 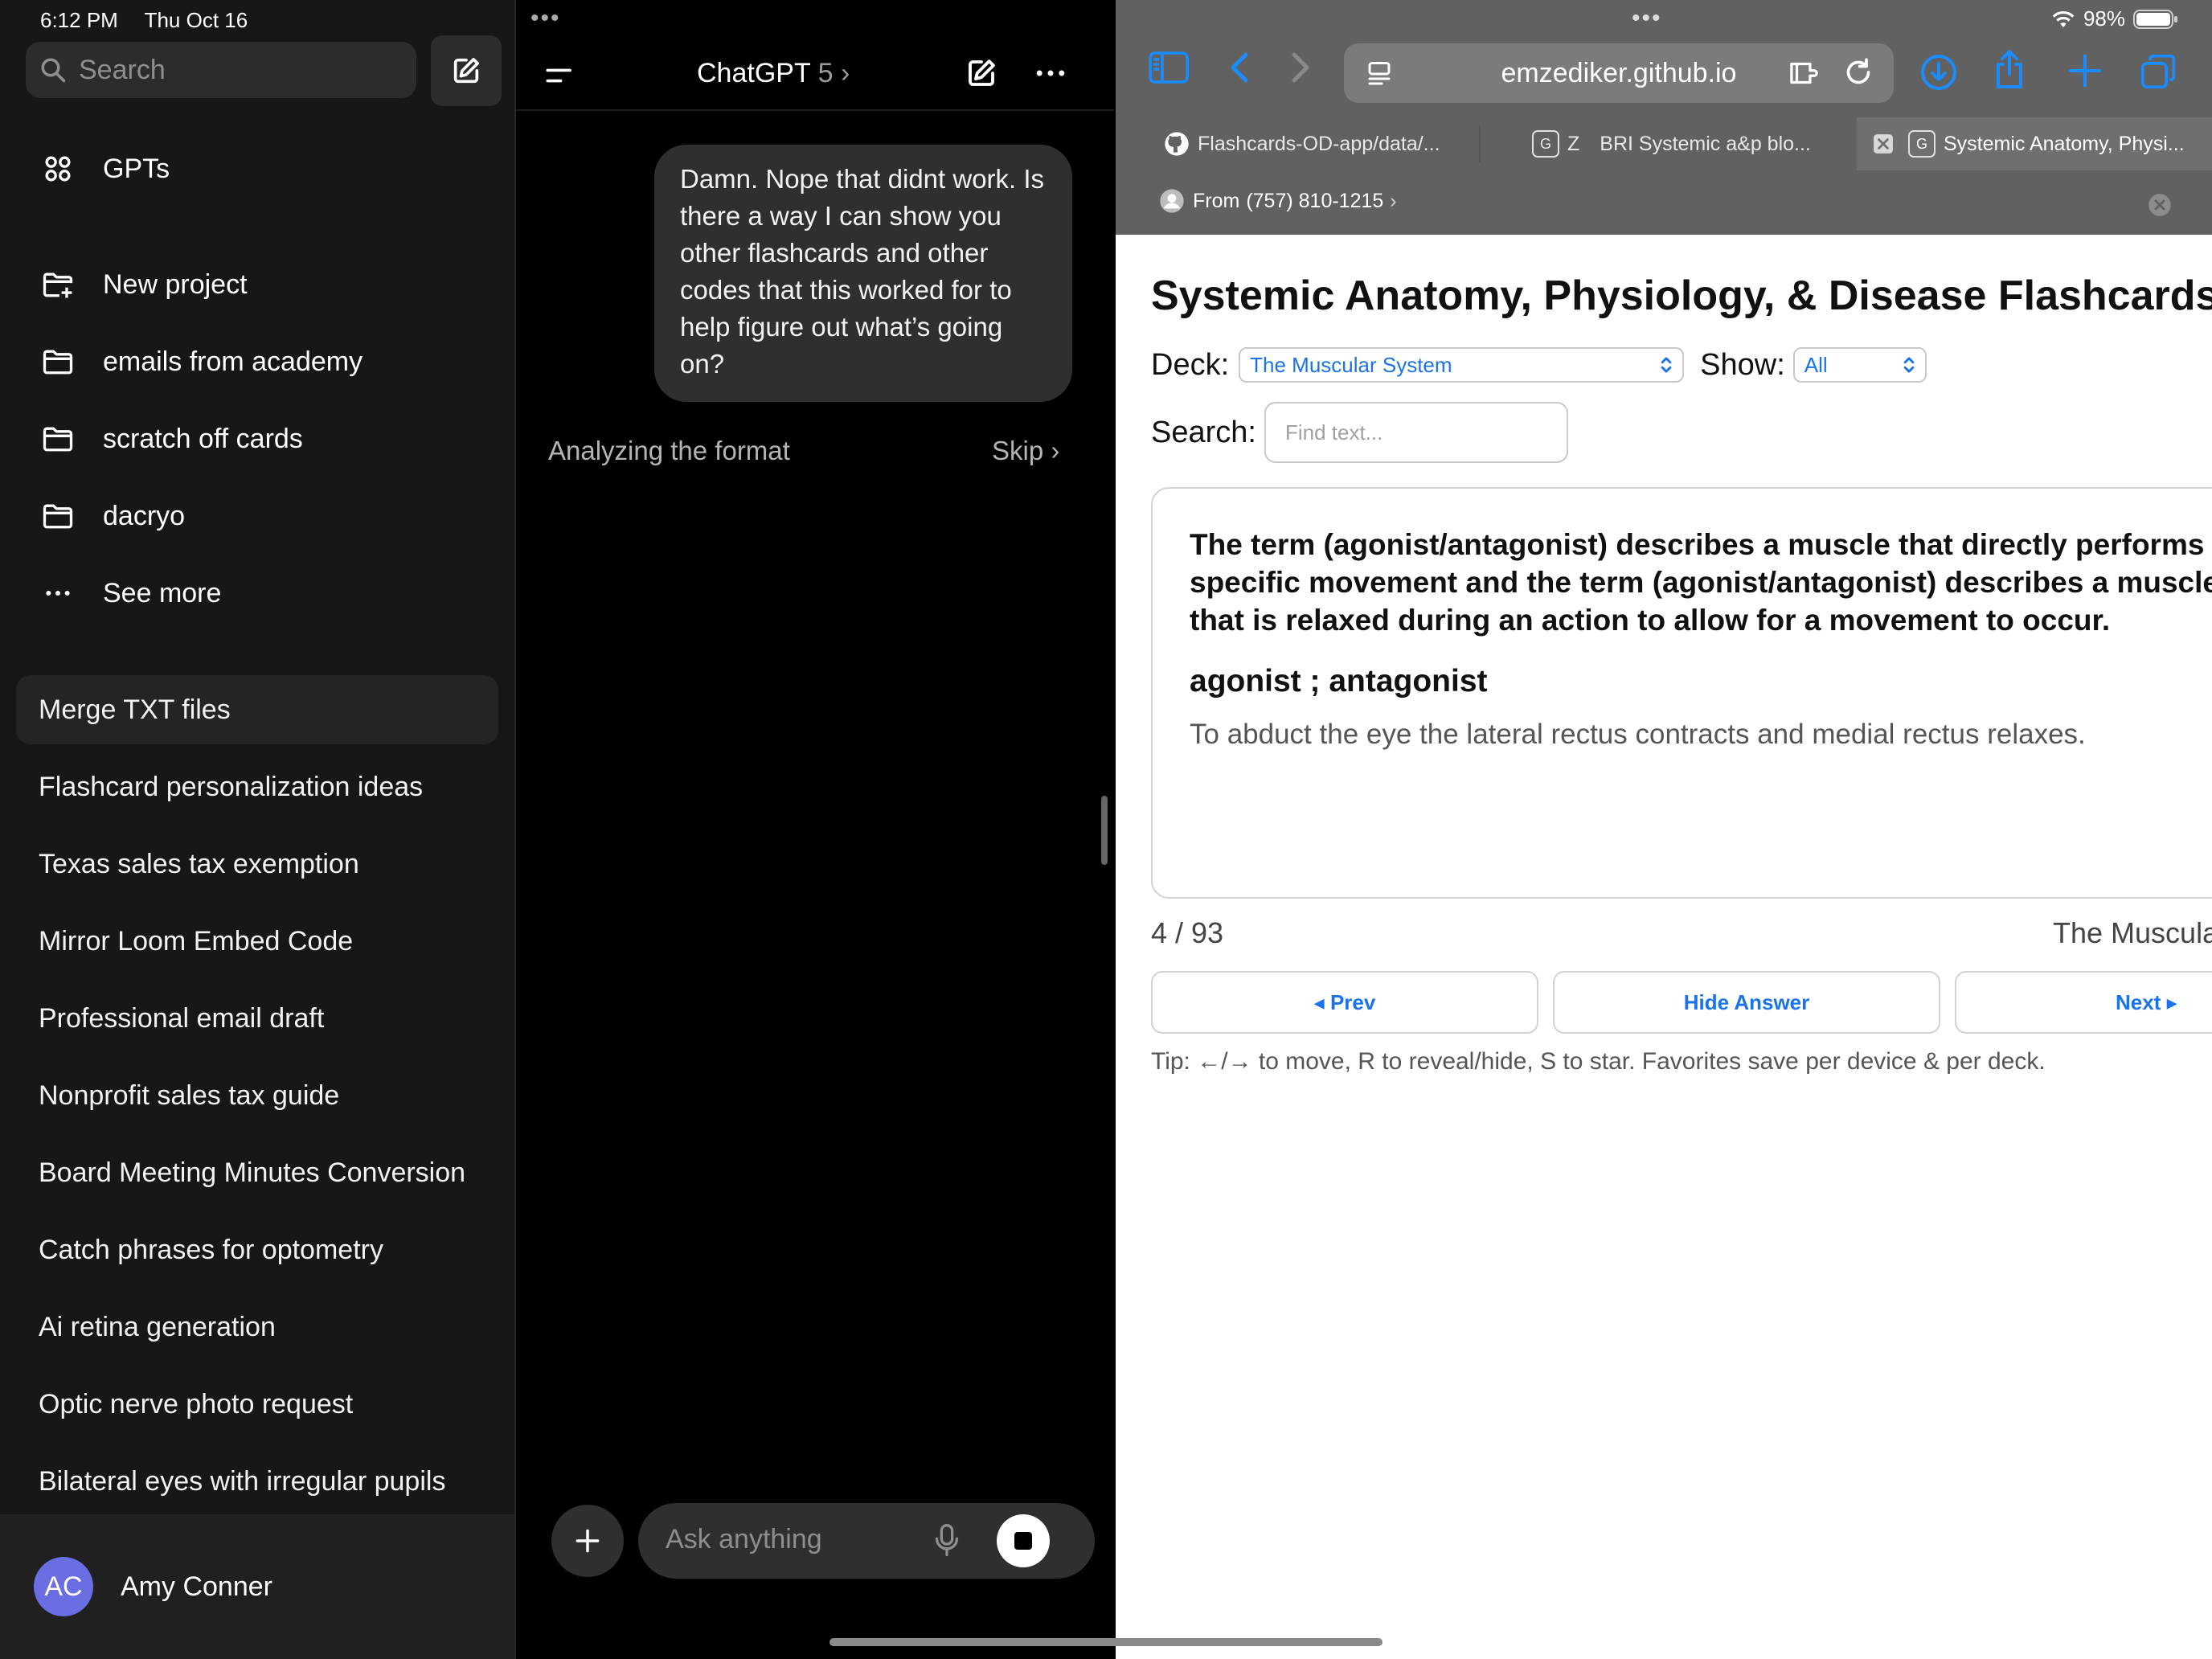 I want to click on current-deck-name: The Muscular System, so click(x=2132, y=932).